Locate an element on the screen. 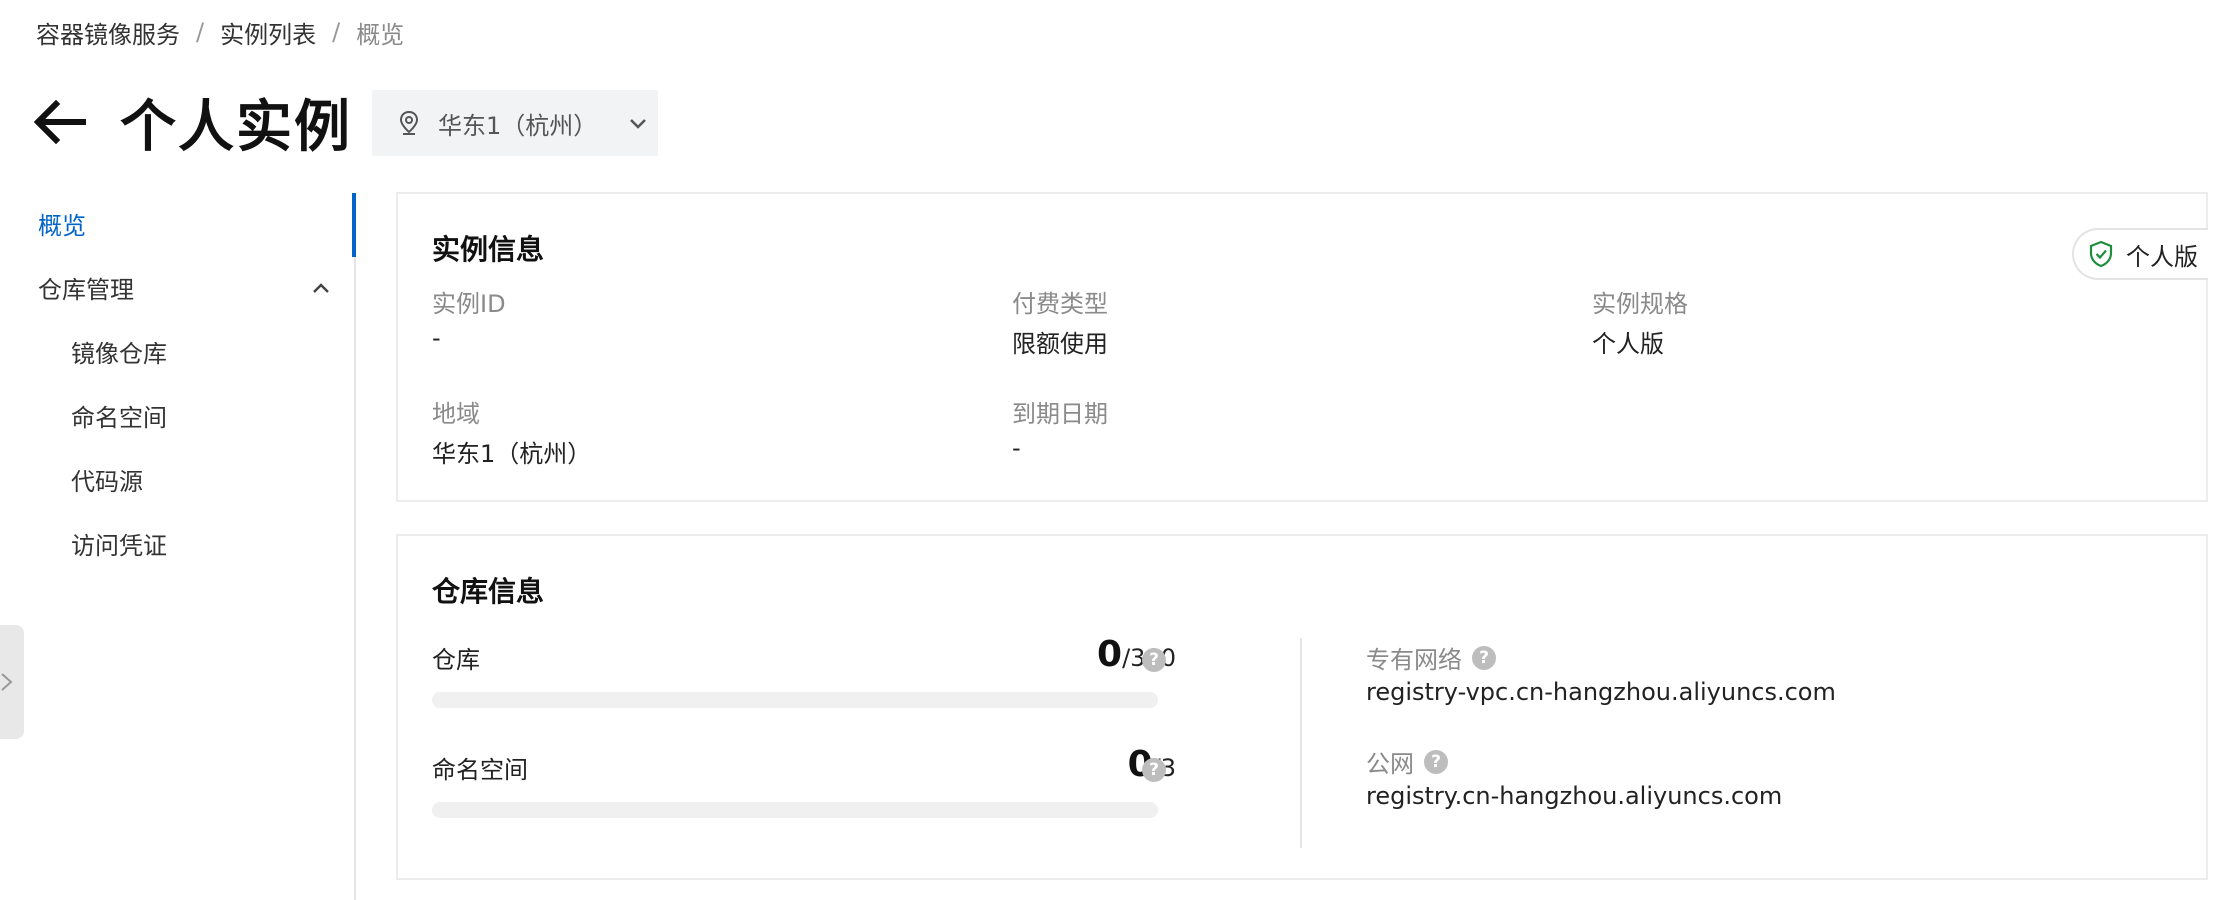  sidebar-item-access-credential: 访问凭证 is located at coordinates (119, 546).